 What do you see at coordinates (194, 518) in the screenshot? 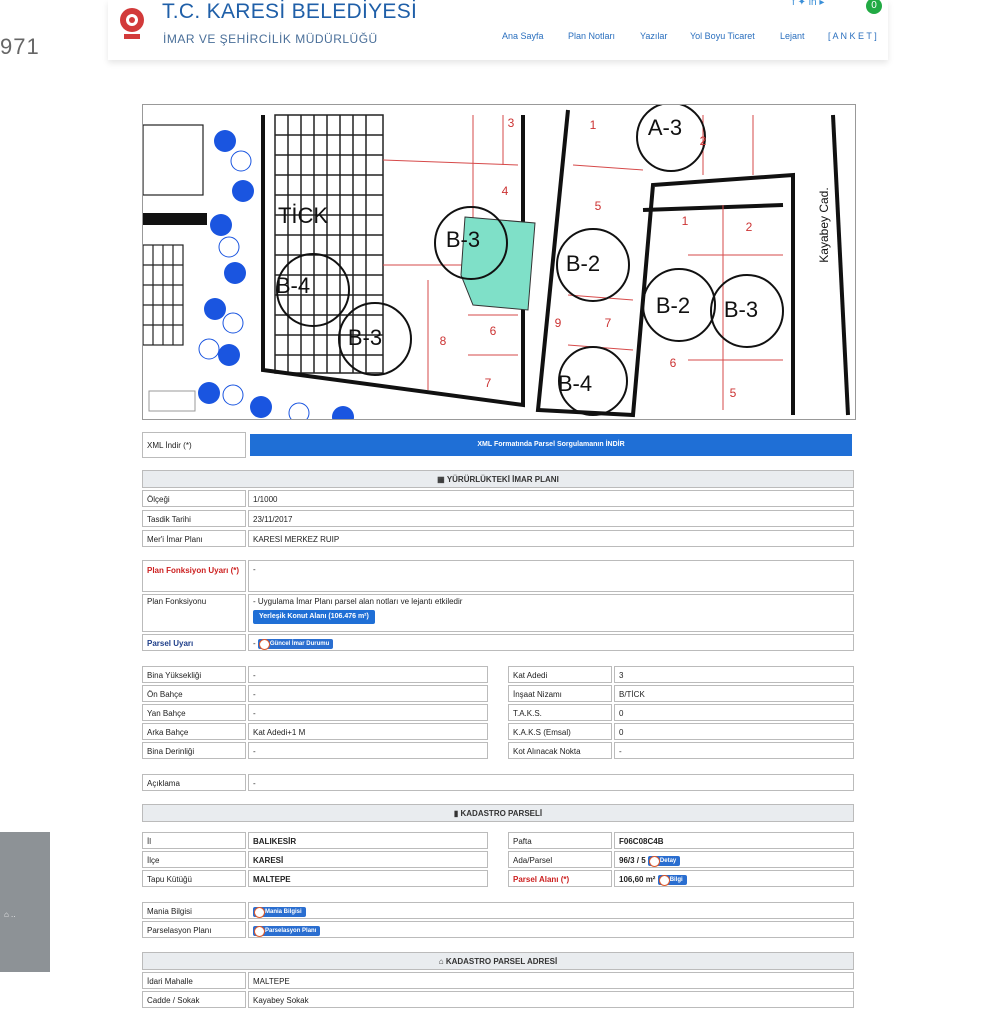
I see `row-label: Tasdik Tarihi` at bounding box center [194, 518].